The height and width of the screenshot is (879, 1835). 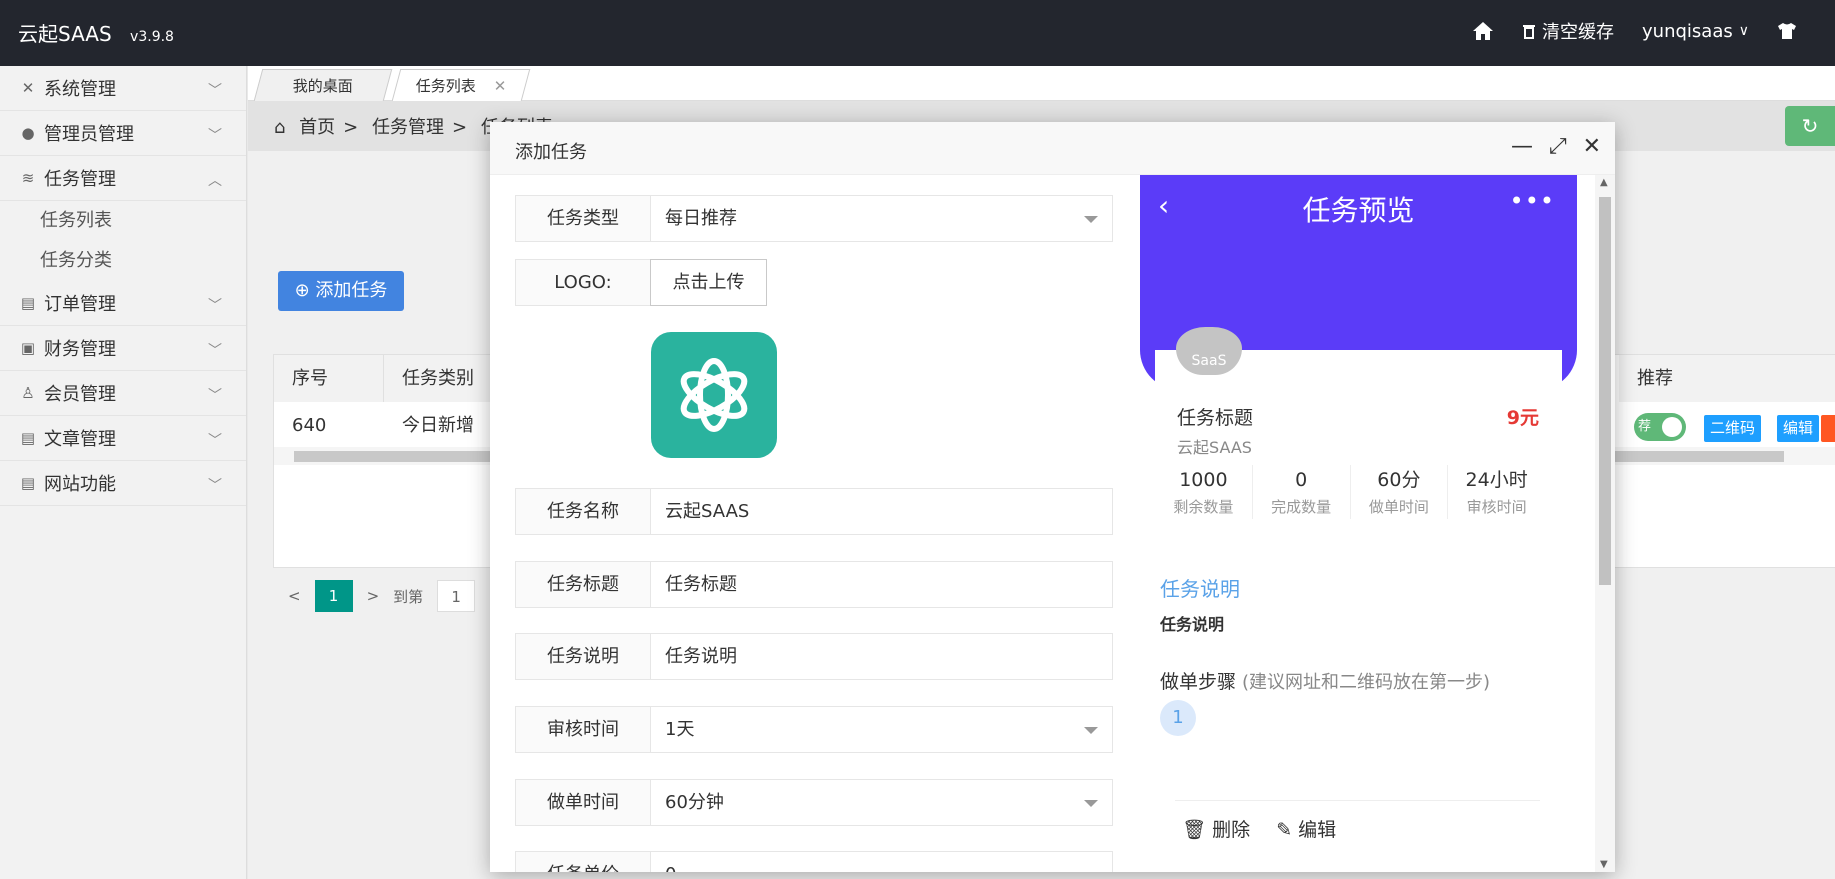 I want to click on breadcrumb-item: 任务管理, so click(x=408, y=127).